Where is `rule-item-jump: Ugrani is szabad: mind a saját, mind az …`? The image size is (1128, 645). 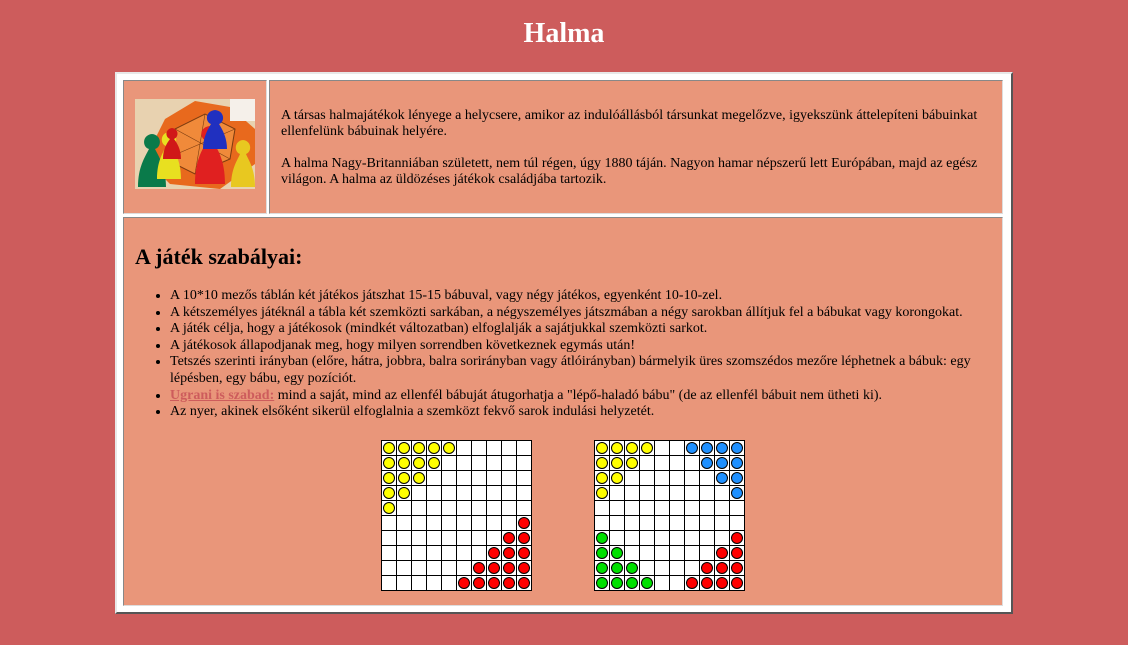 rule-item-jump: Ugrani is szabad: mind a saját, mind az … is located at coordinates (585, 396).